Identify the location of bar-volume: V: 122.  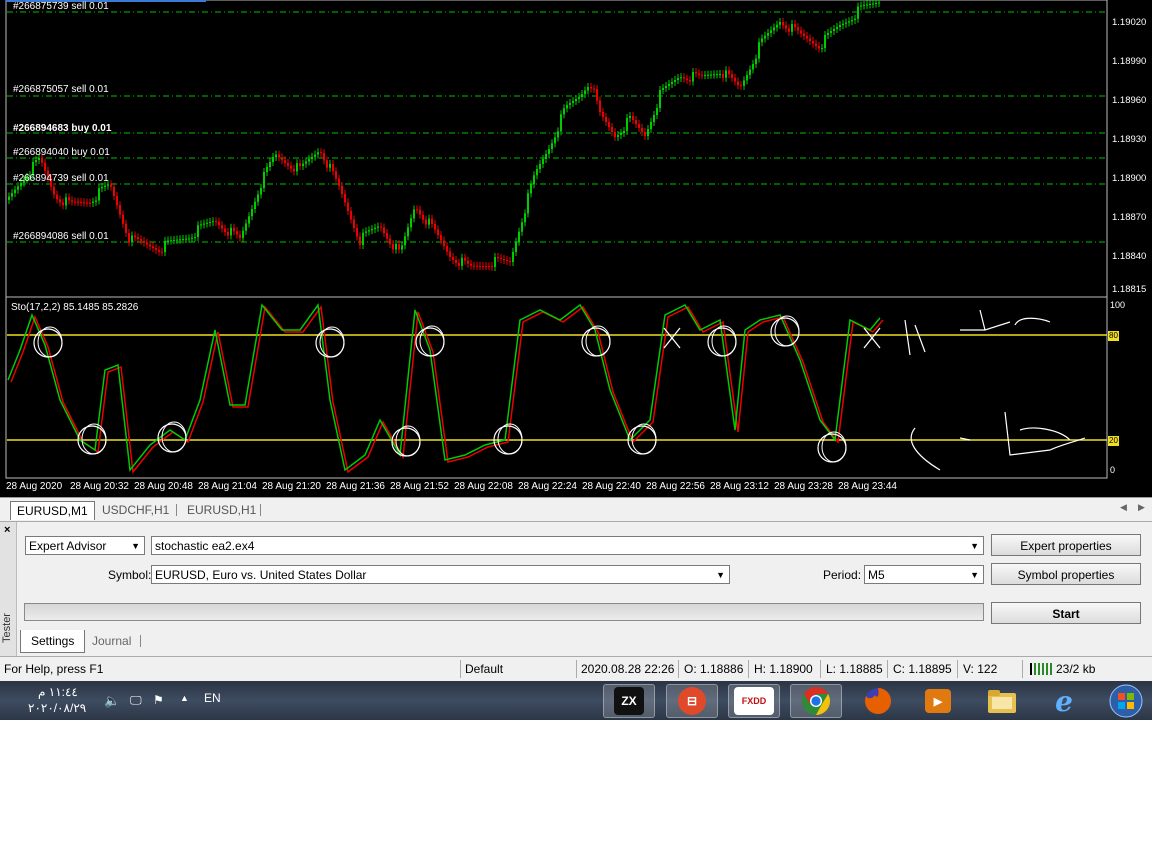
(980, 669).